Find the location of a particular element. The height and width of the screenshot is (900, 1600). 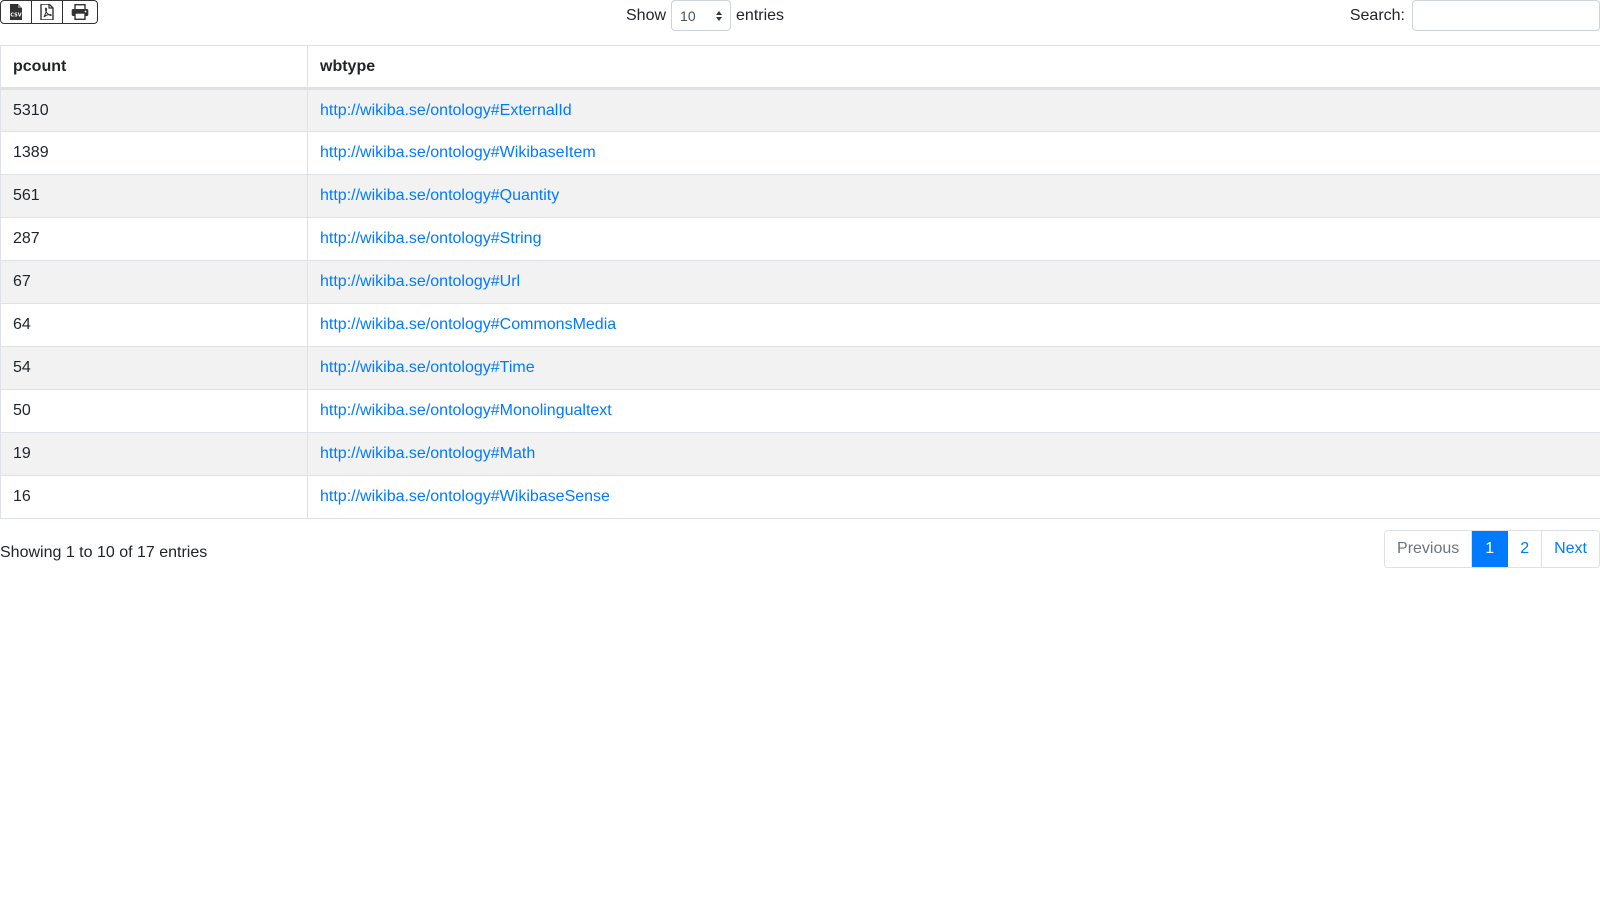

csv-file-icon: CSV is located at coordinates (16, 12).